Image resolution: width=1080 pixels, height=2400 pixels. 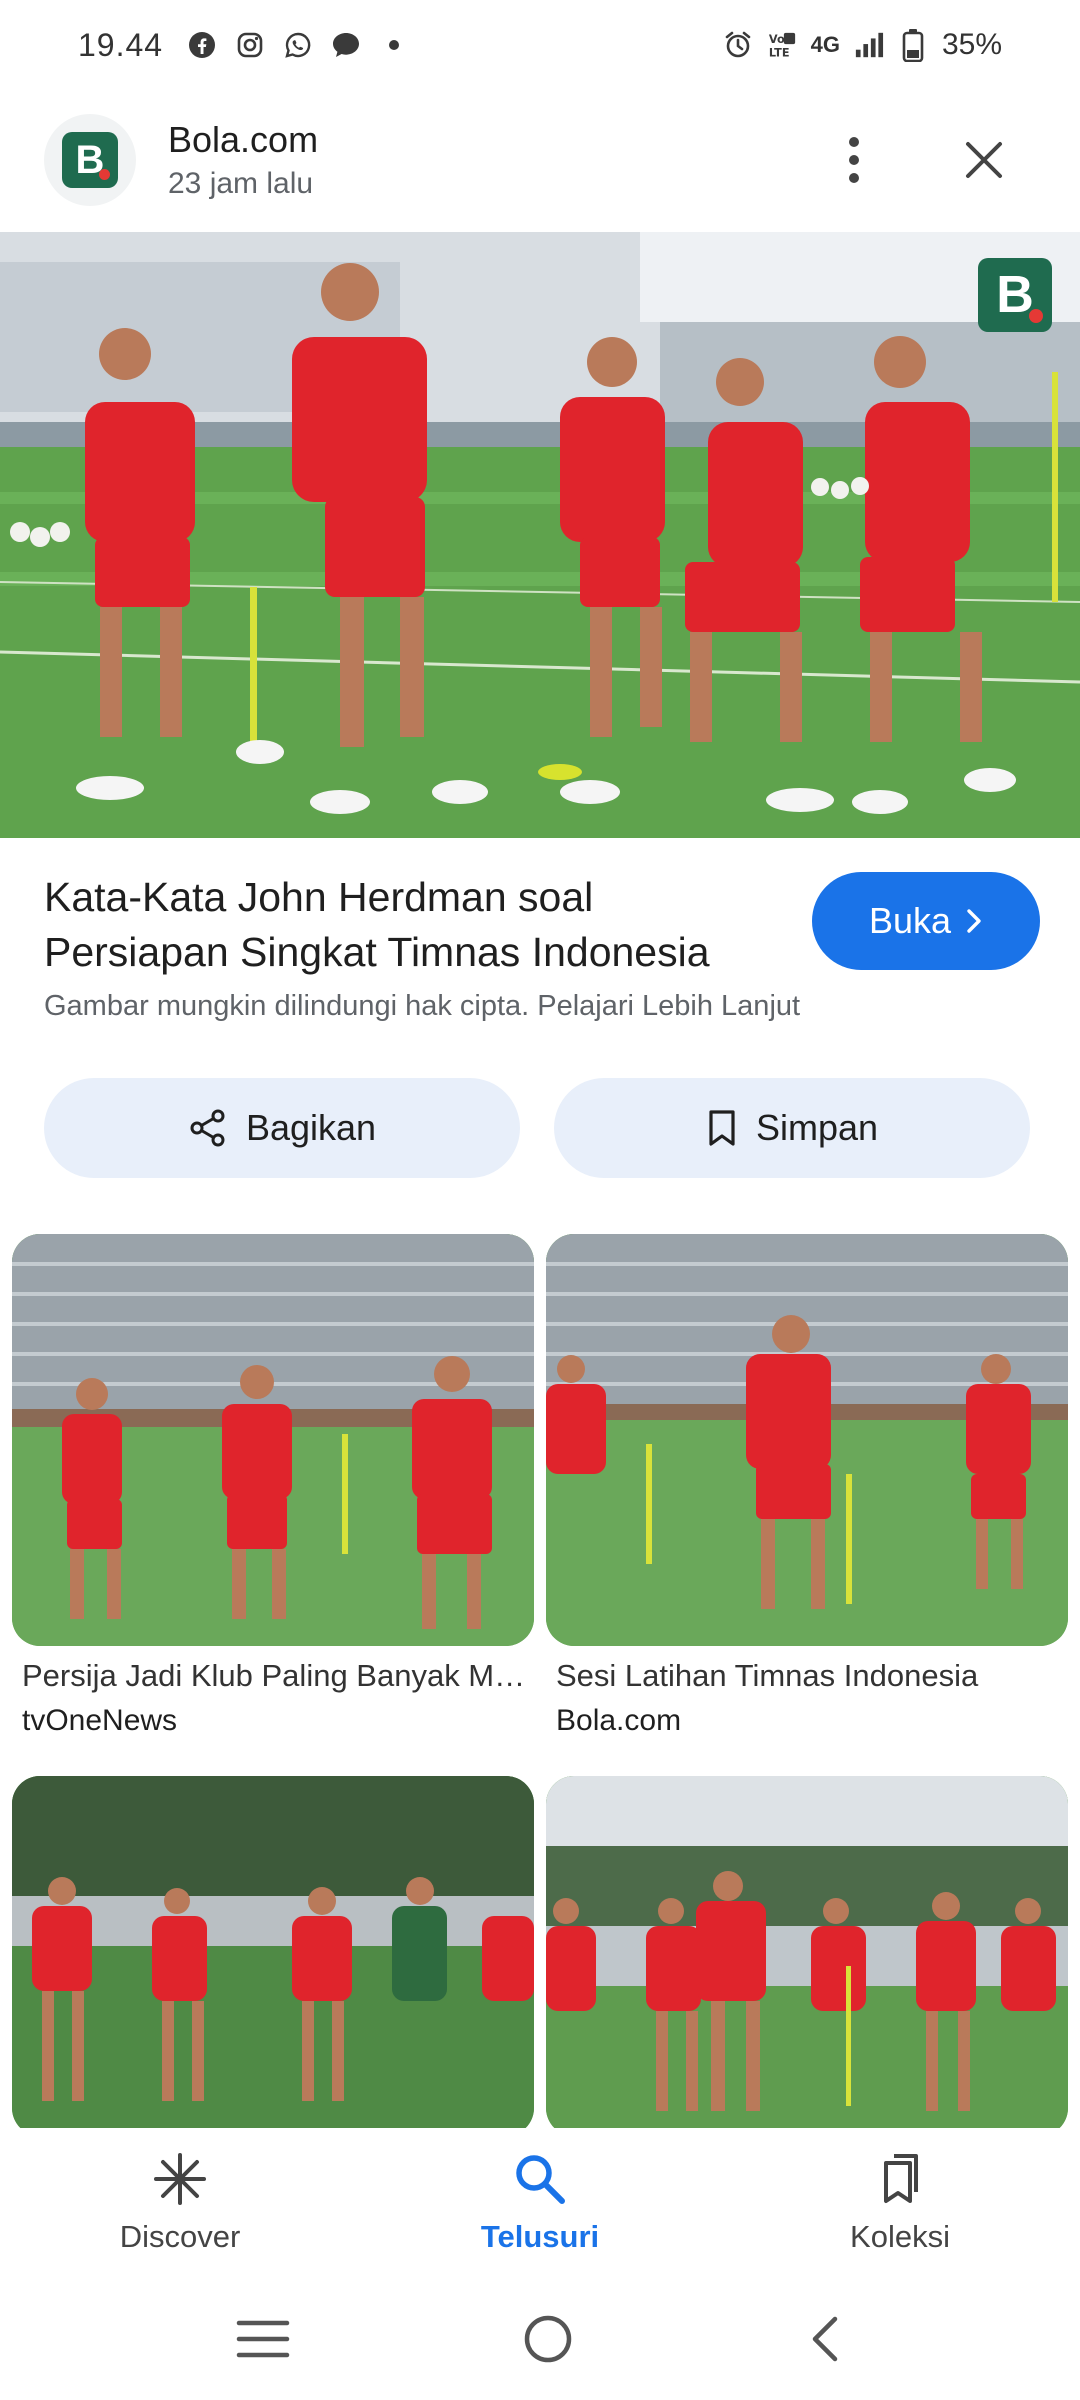 What do you see at coordinates (537, 1128) in the screenshot?
I see `action-buttons: Bagikan Simpan` at bounding box center [537, 1128].